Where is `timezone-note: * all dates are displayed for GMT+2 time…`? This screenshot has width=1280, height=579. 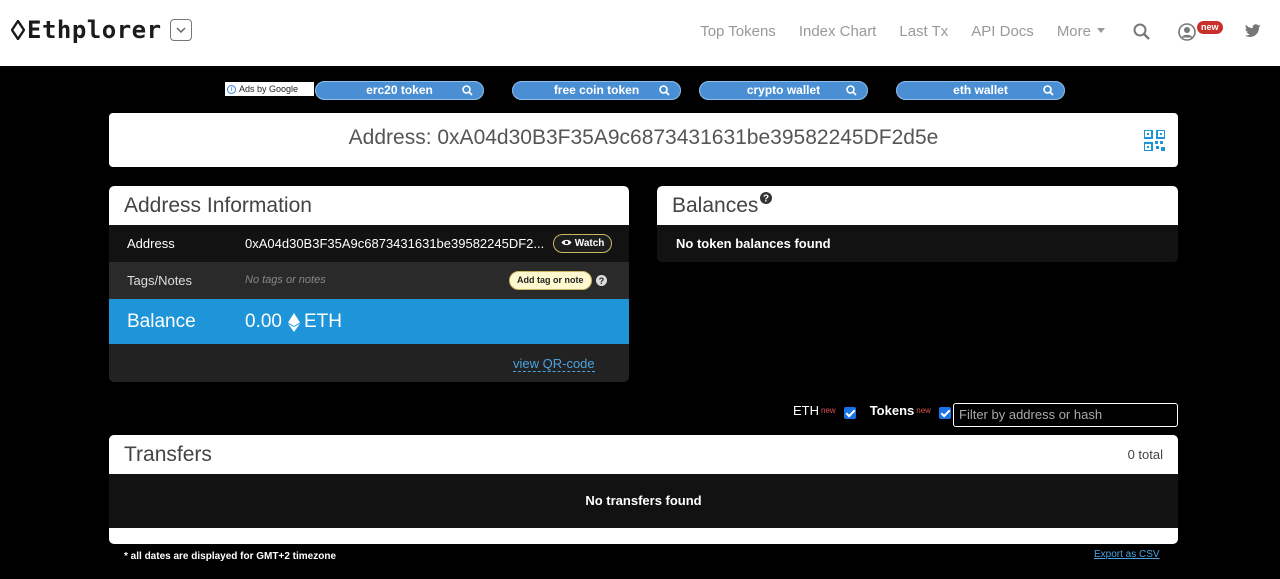 timezone-note: * all dates are displayed for GMT+2 time… is located at coordinates (230, 556).